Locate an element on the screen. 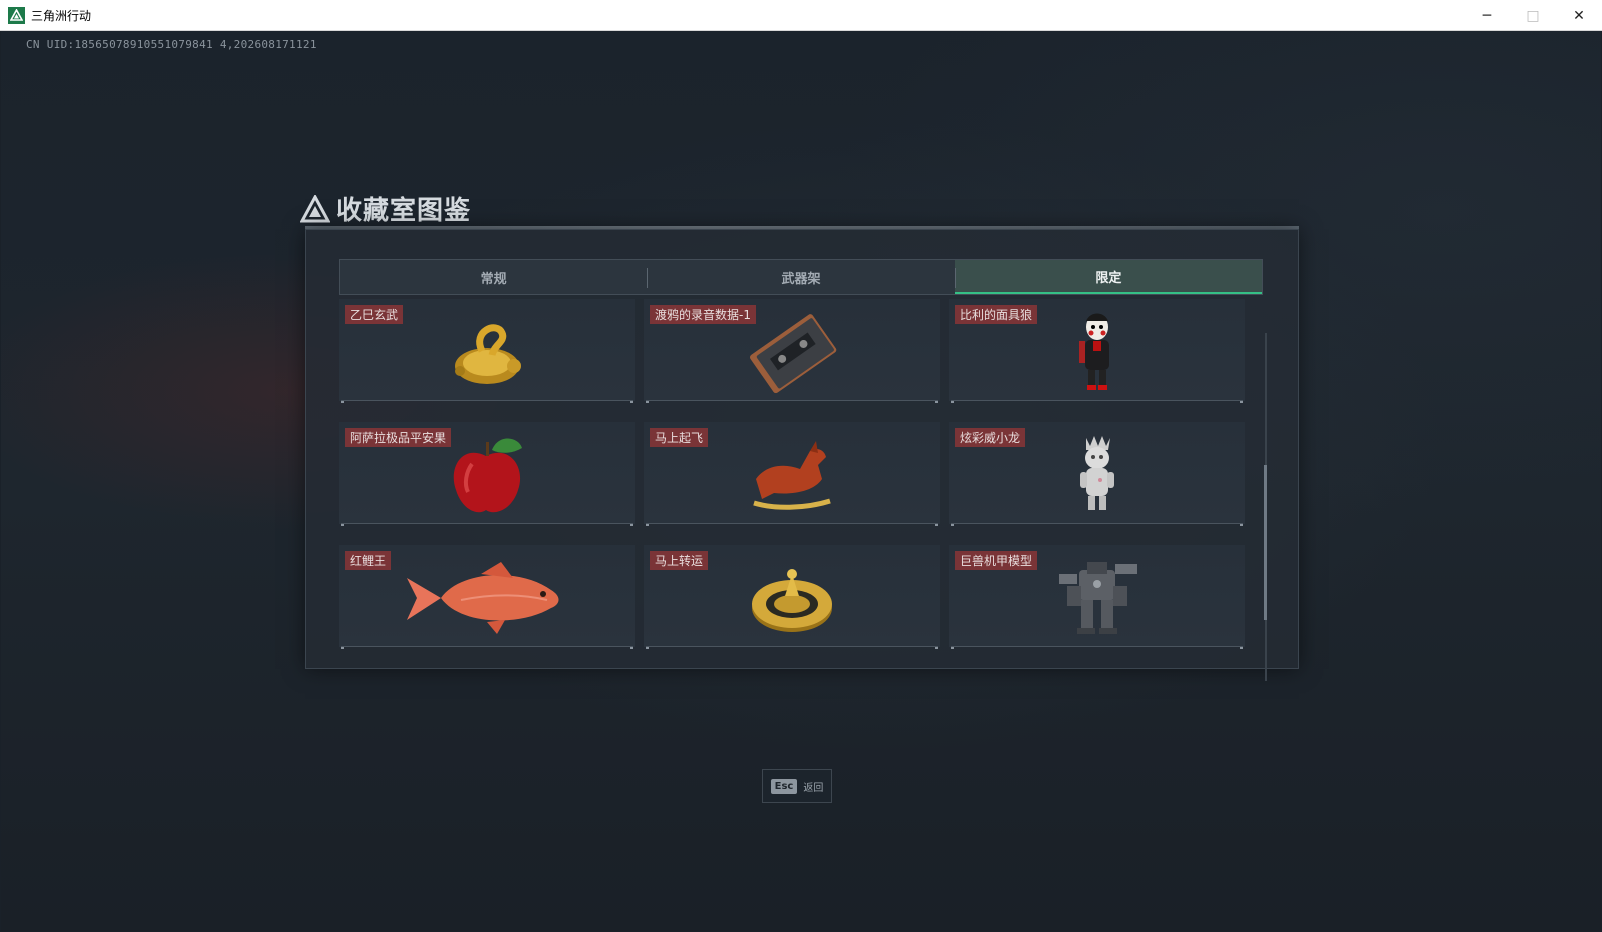  collection-item: 比利的面具狼 is located at coordinates (1097, 351).